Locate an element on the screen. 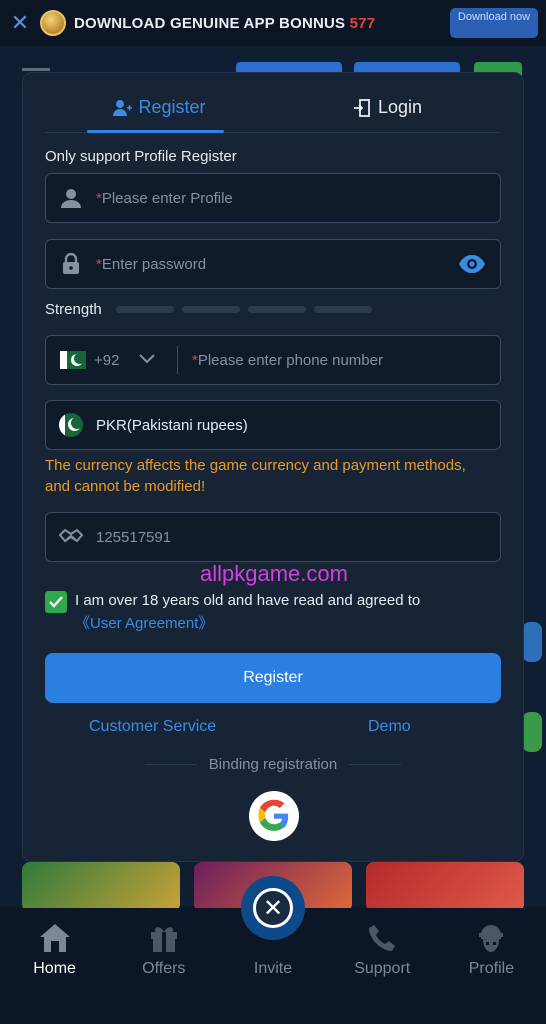 The height and width of the screenshot is (1024, 546). password-strength: Strength is located at coordinates (212, 309).